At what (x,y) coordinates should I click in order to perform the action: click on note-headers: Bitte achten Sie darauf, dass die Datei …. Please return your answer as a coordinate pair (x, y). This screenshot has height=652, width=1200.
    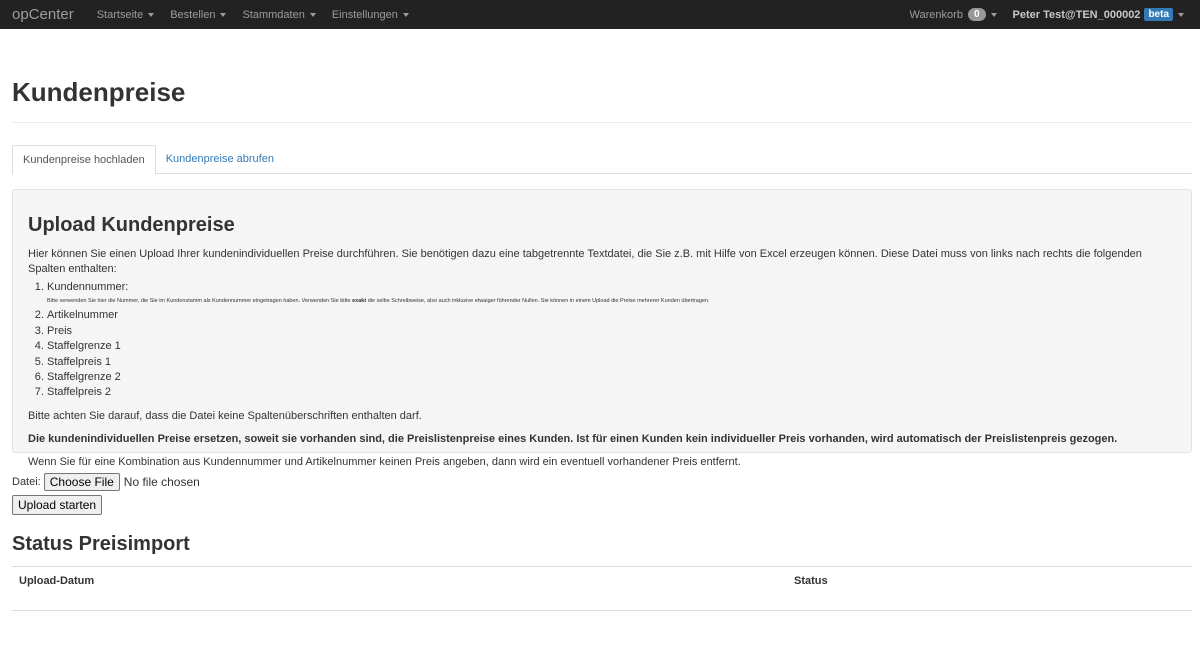
    Looking at the image, I should click on (225, 415).